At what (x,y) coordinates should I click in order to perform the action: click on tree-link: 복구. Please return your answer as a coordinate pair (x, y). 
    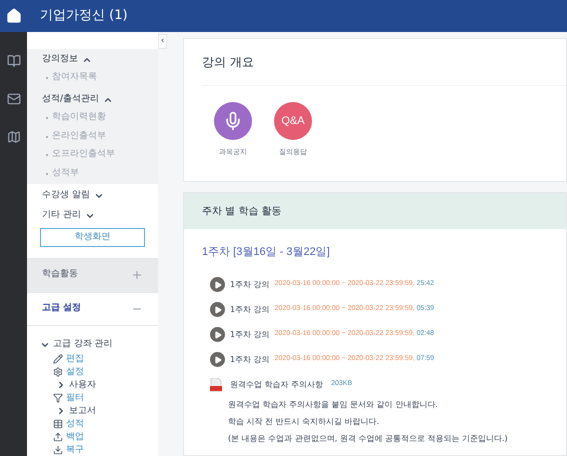
    Looking at the image, I should click on (75, 450).